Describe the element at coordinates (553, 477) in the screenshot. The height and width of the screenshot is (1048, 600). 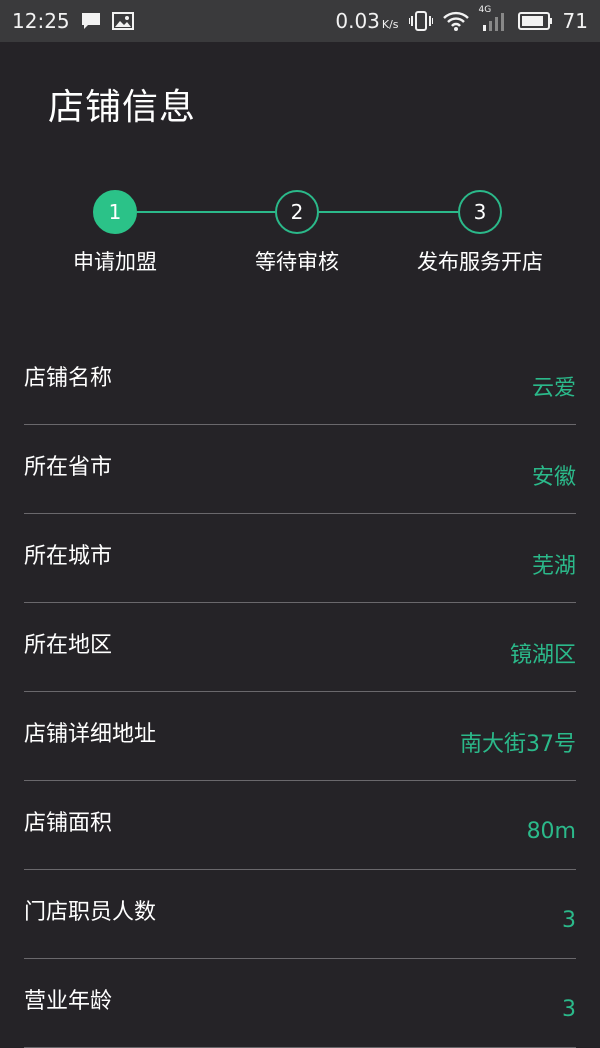
I see `row-value: 安徽` at that location.